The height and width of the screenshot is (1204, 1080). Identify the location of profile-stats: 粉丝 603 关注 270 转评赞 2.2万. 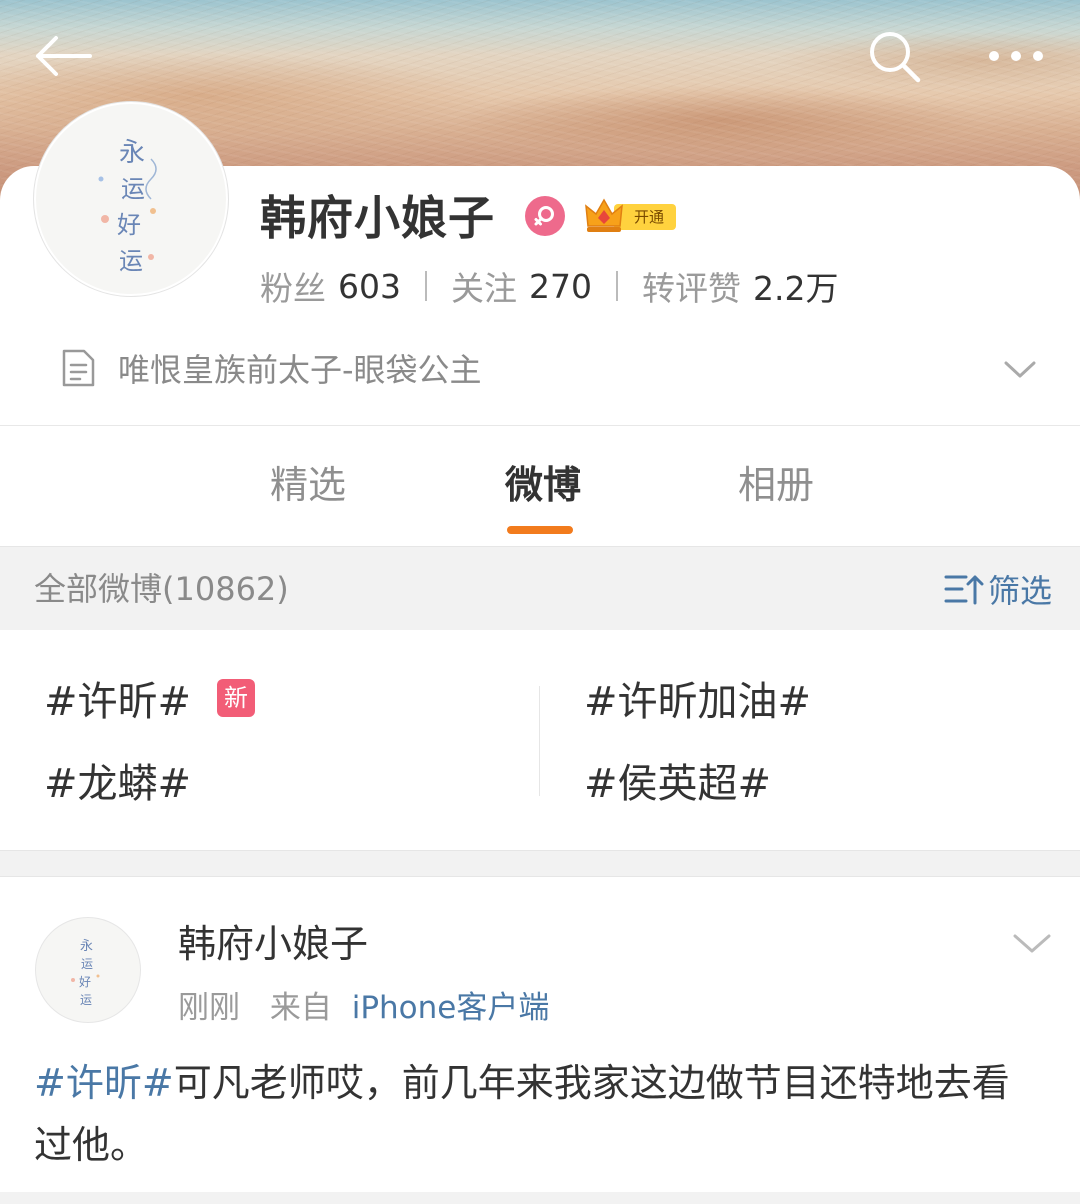
(549, 286).